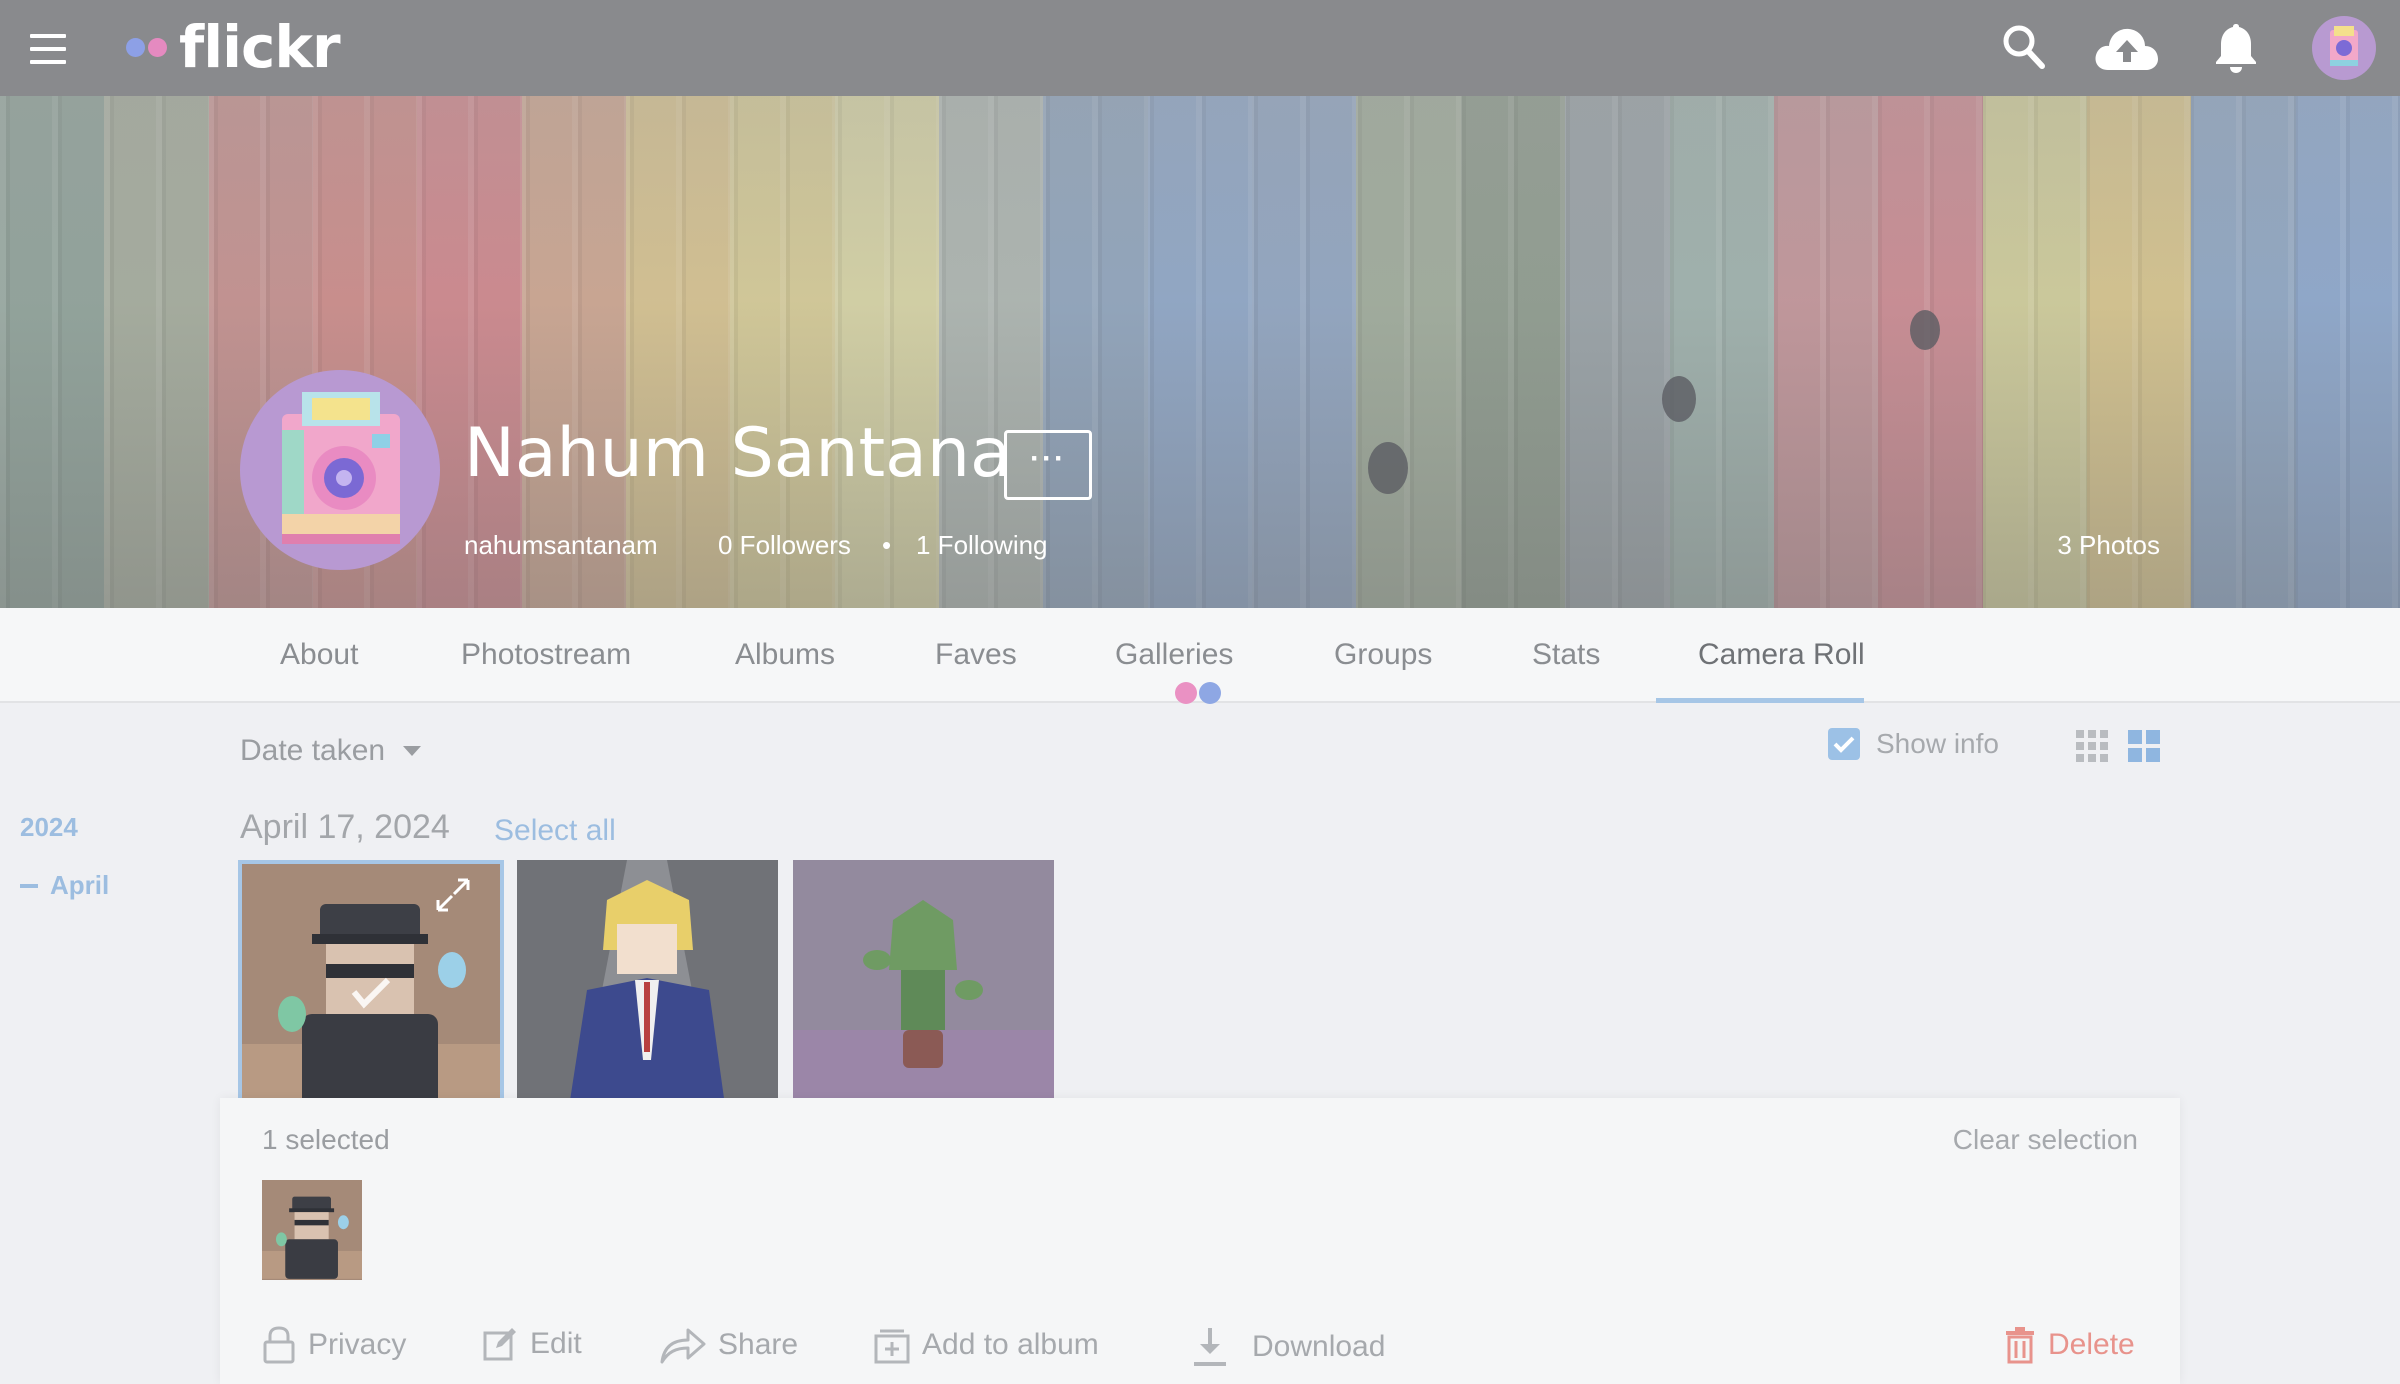 This screenshot has width=2400, height=1384. I want to click on small-grid-view-icon, so click(2092, 746).